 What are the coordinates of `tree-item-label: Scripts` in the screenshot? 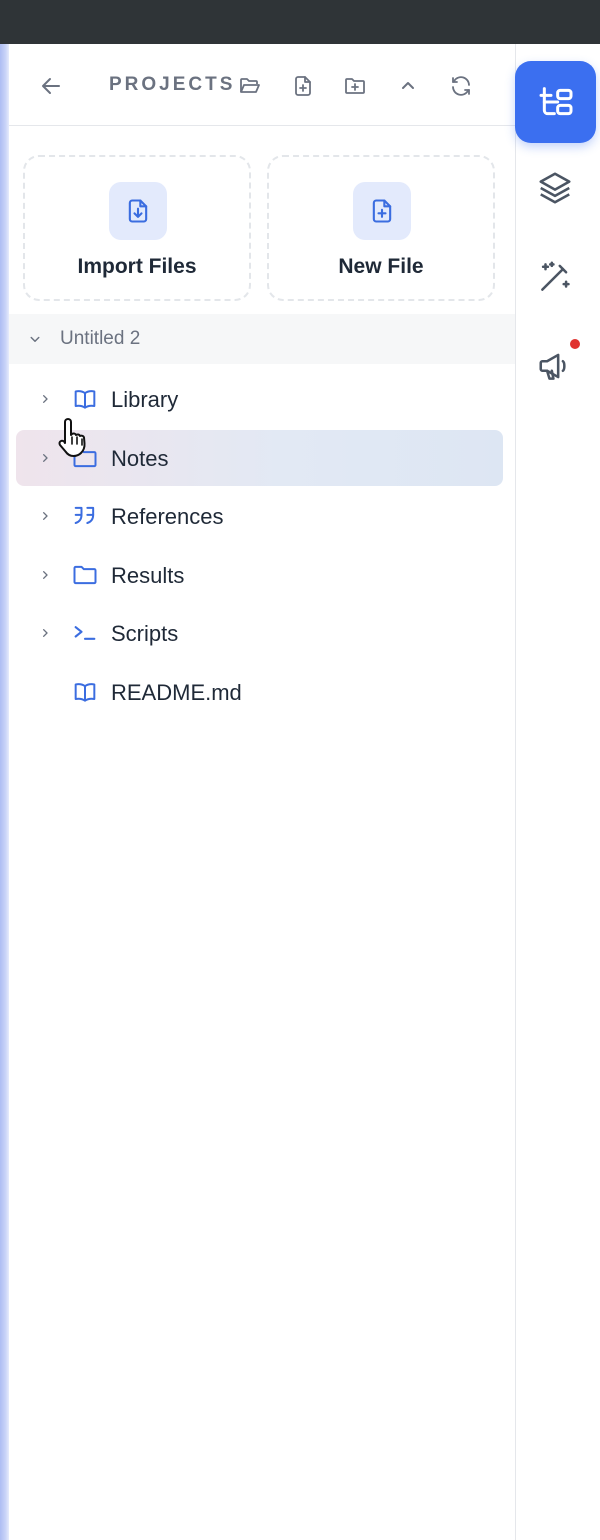 It's located at (145, 633).